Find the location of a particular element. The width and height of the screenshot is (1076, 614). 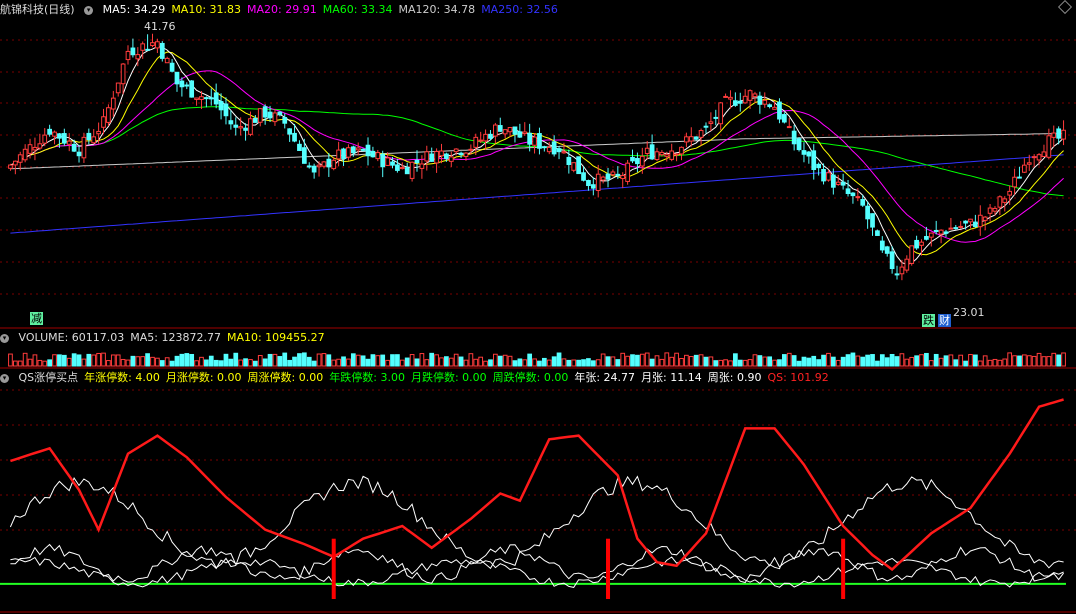

buy-signal-bar is located at coordinates (843, 568).